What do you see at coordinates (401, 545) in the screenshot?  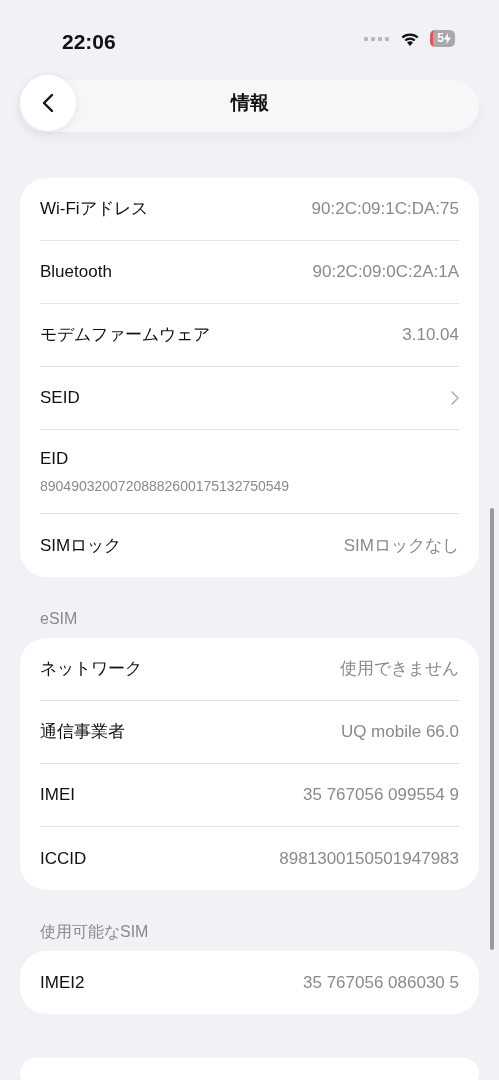 I see `row-value: SIMロックなし` at bounding box center [401, 545].